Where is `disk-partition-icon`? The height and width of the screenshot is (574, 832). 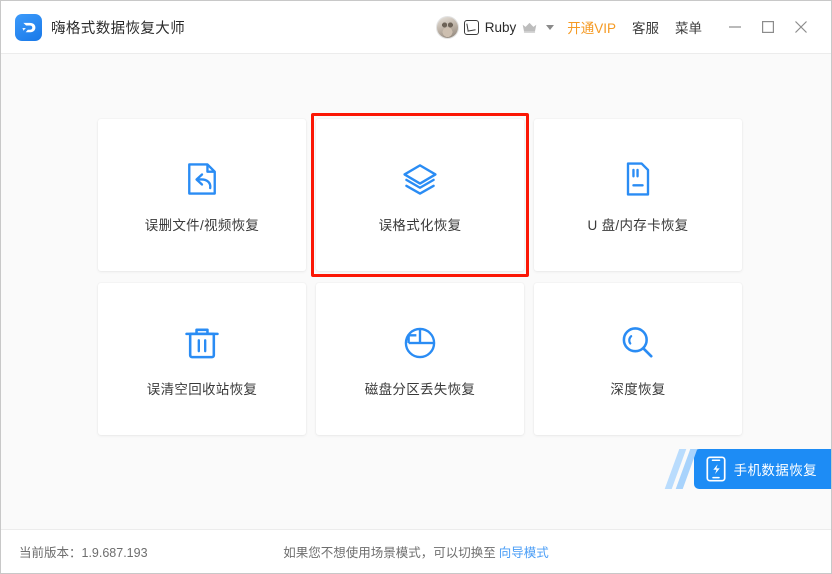
disk-partition-icon is located at coordinates (420, 343).